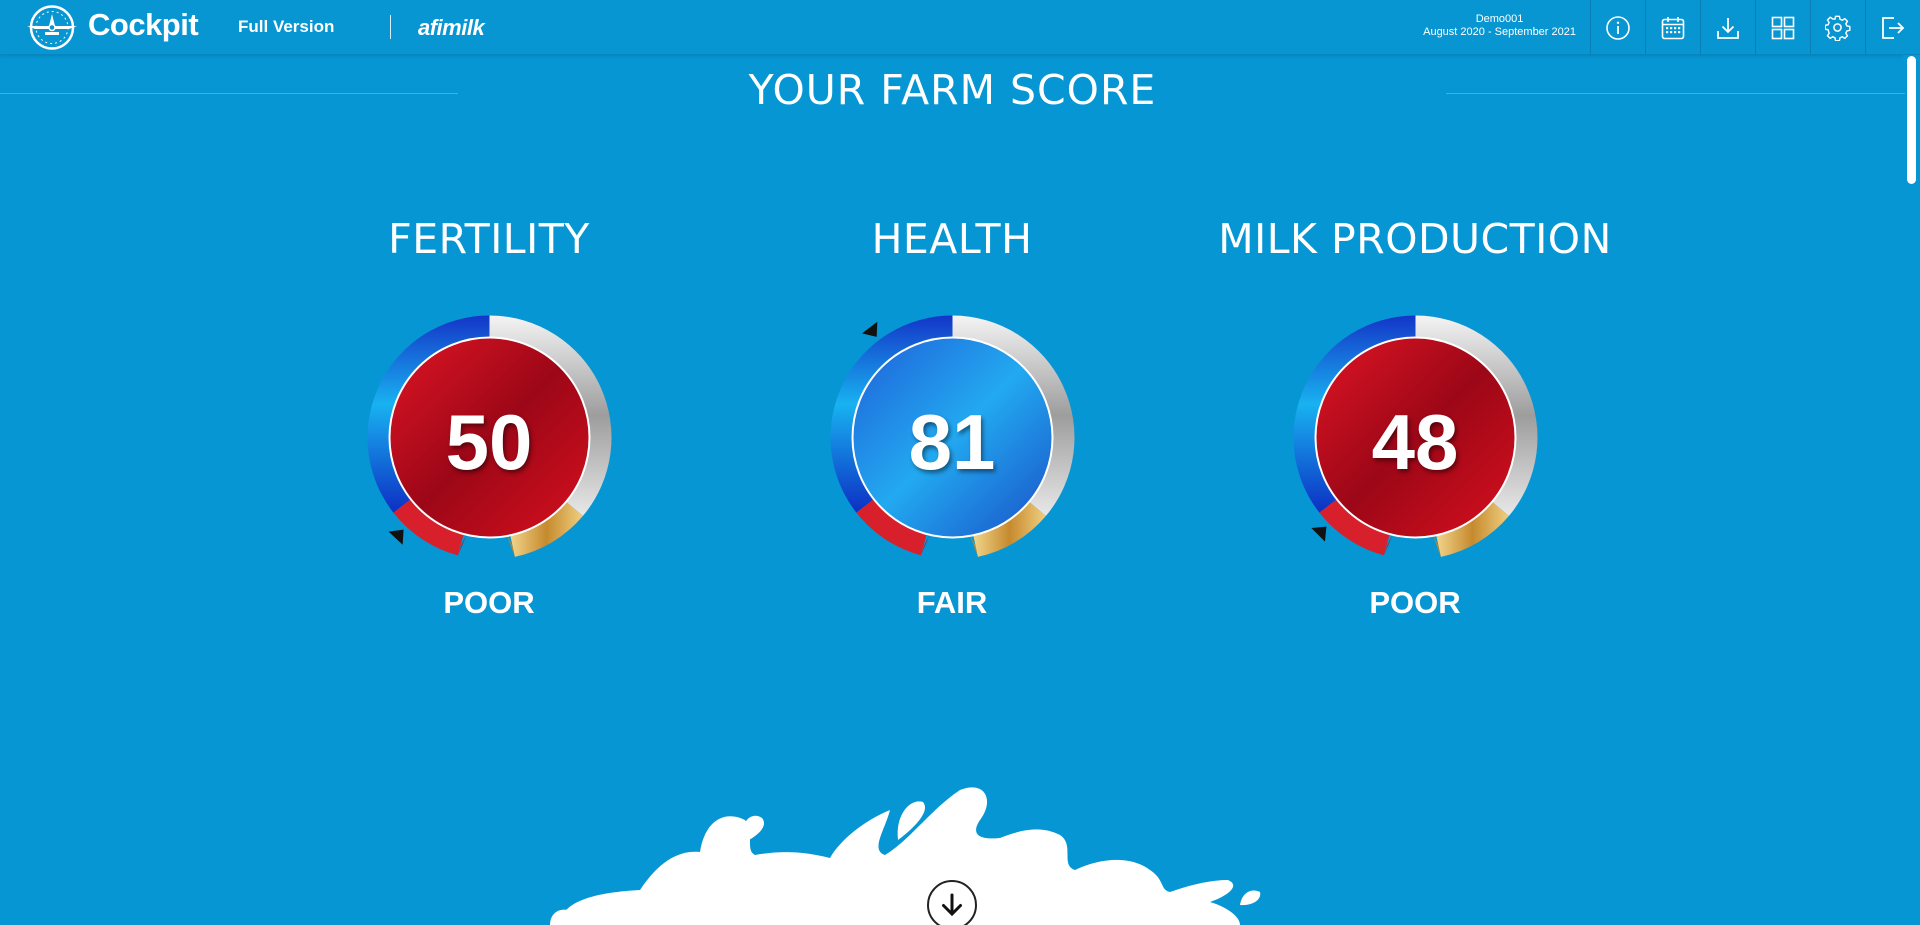  I want to click on download-button, so click(1727, 27).